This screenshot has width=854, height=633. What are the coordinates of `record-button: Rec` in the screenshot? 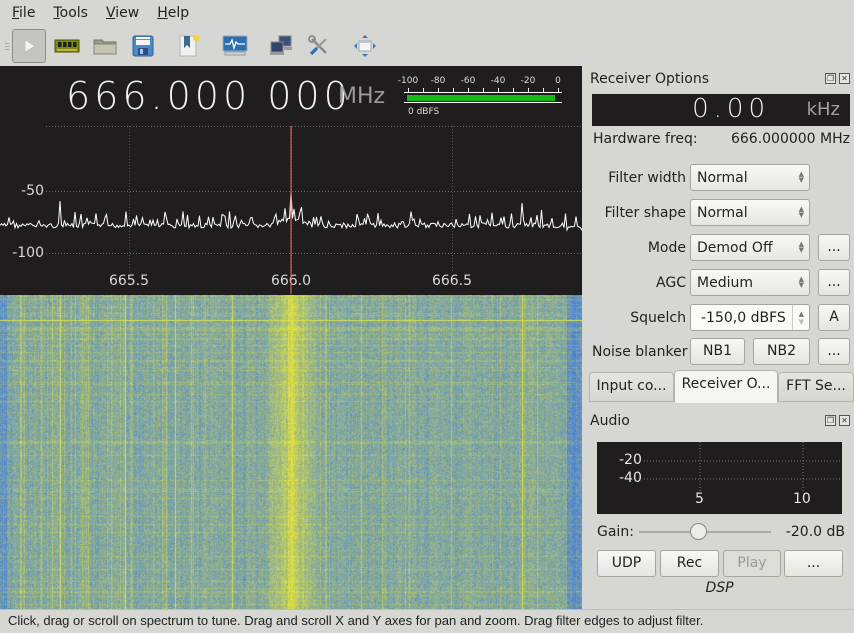 It's located at (689, 563).